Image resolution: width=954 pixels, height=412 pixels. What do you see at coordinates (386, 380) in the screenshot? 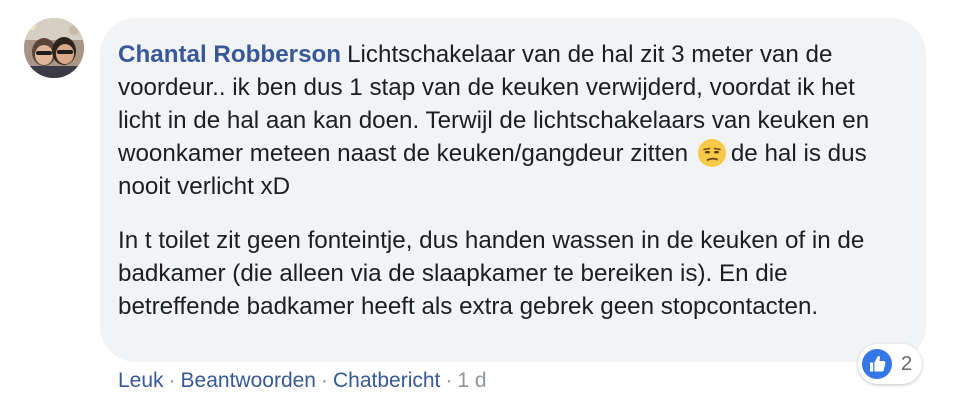
I see `message-link: Chatbericht` at bounding box center [386, 380].